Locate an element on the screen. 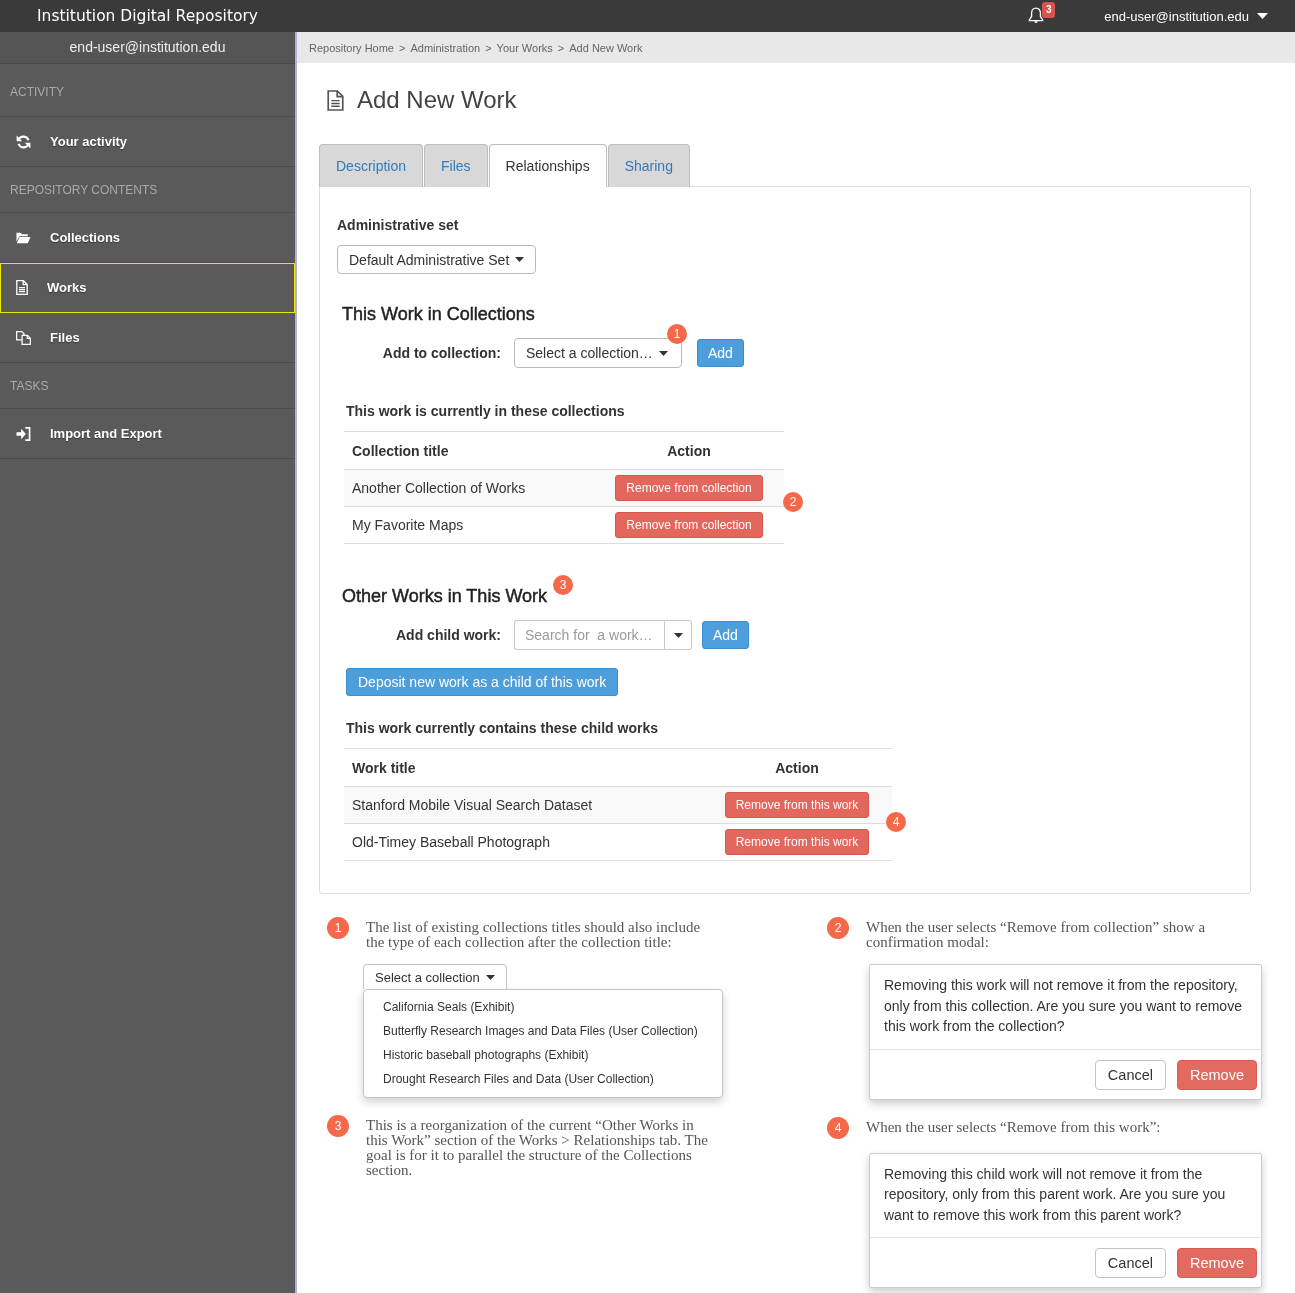 This screenshot has height=1293, width=1295. field-label: Administrative set is located at coordinates (398, 225).